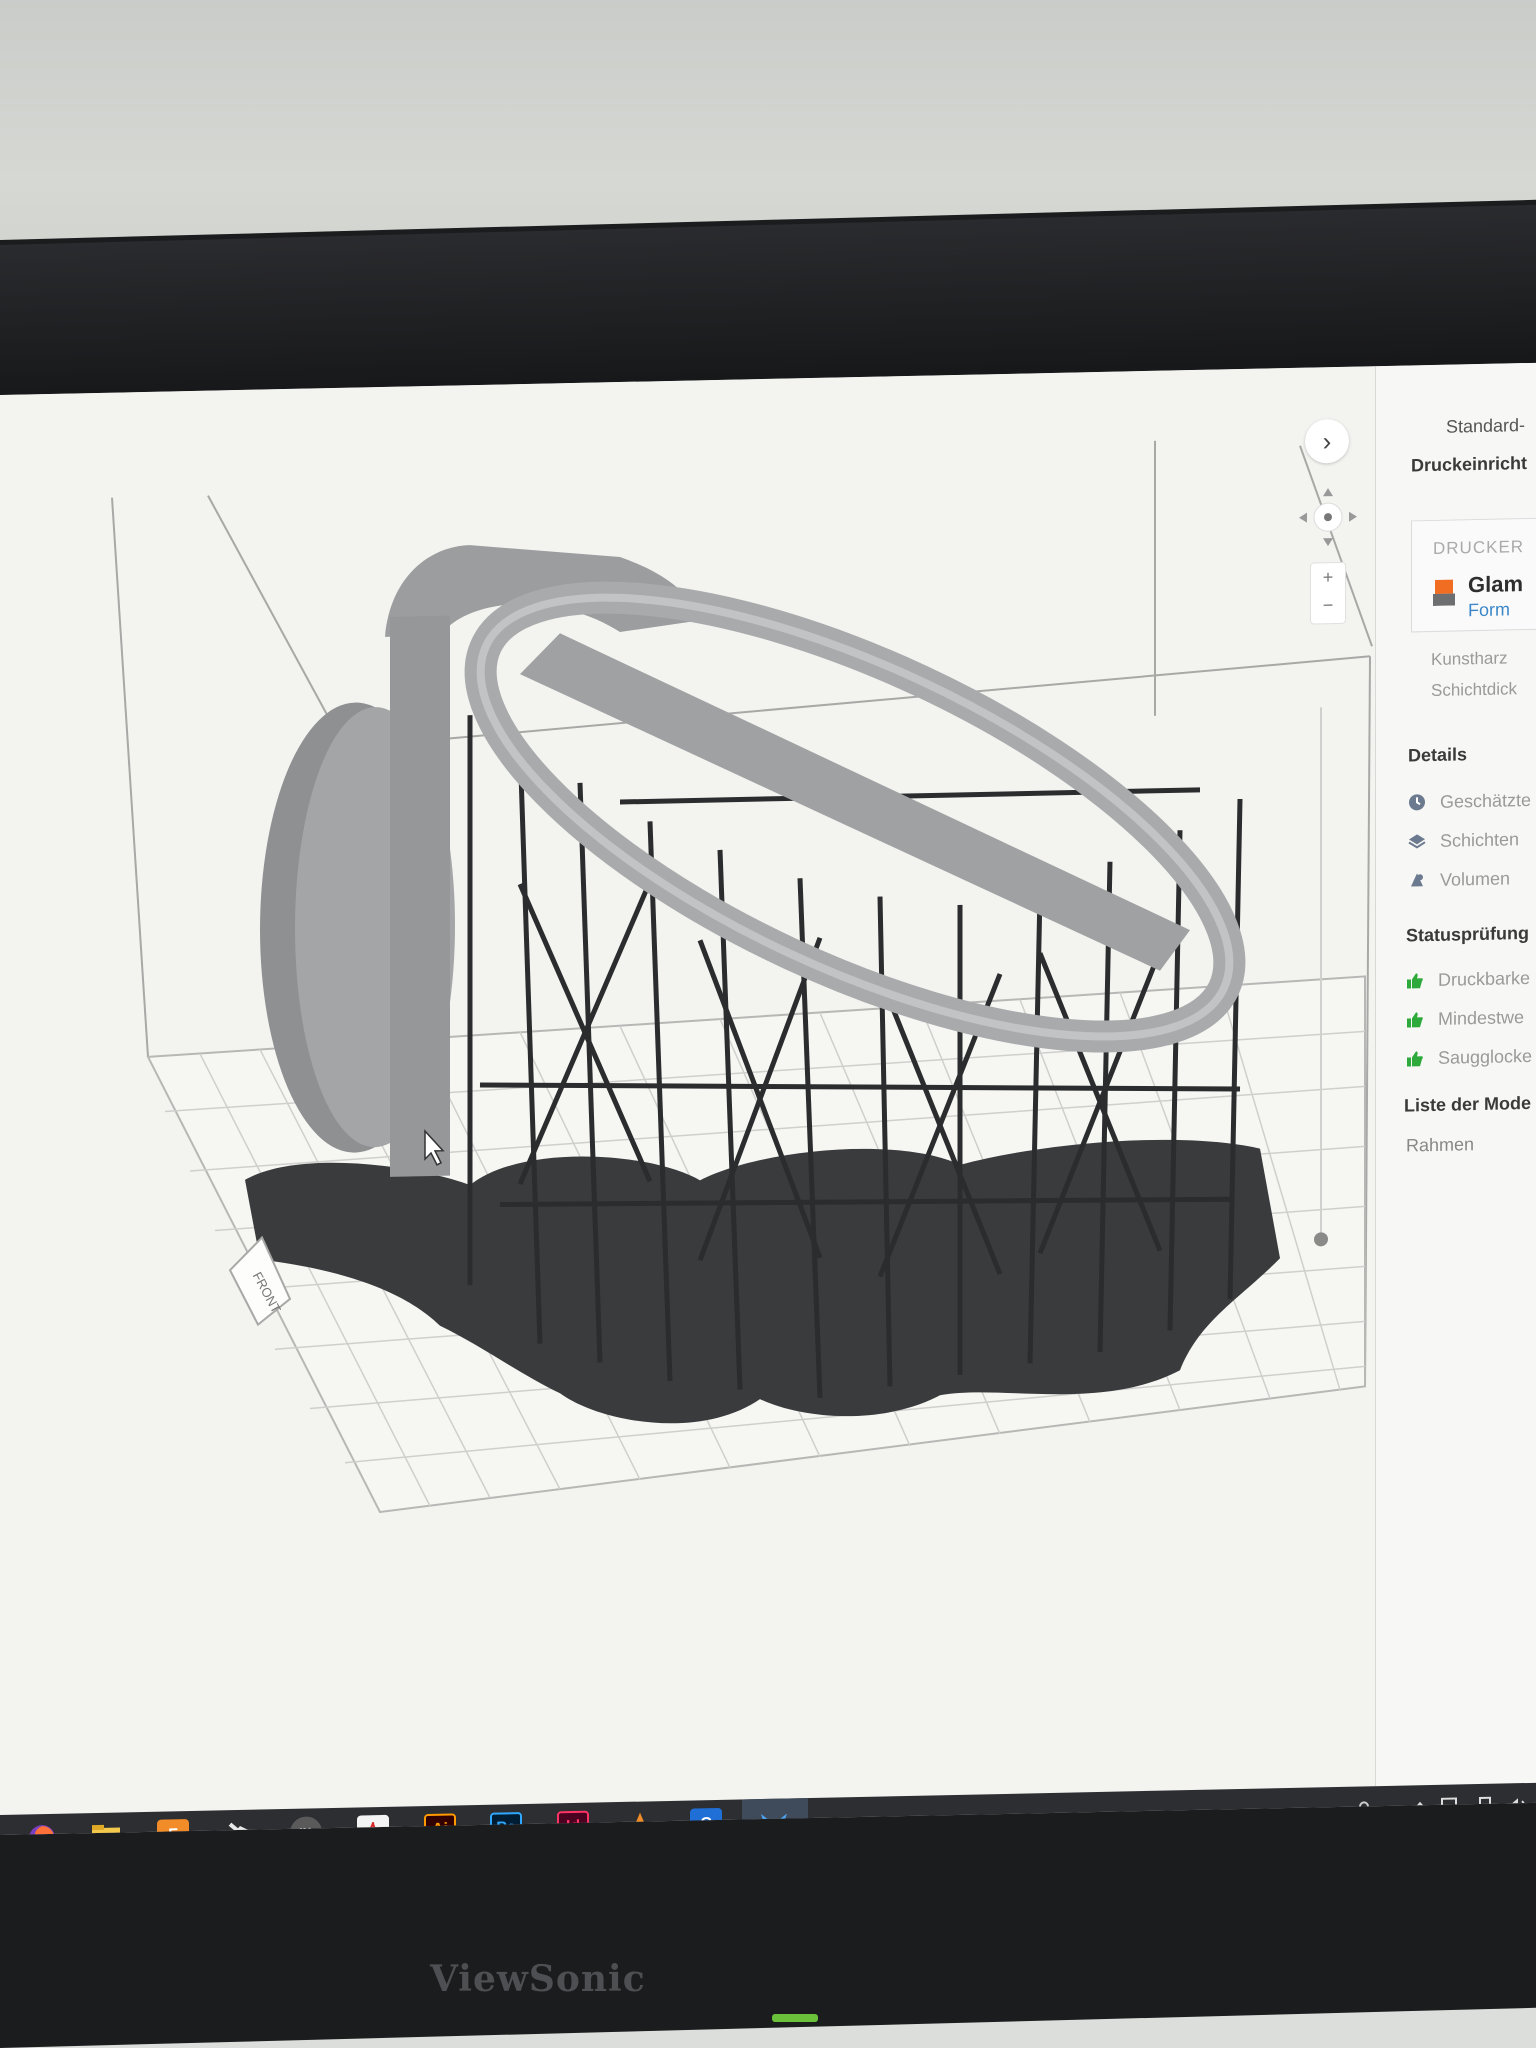 The width and height of the screenshot is (1536, 2048). What do you see at coordinates (1417, 802) in the screenshot?
I see `clock-icon` at bounding box center [1417, 802].